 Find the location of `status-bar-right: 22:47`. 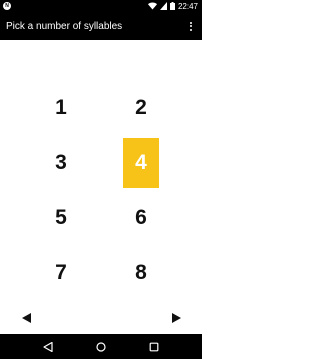

status-bar-right: 22:47 is located at coordinates (172, 6).